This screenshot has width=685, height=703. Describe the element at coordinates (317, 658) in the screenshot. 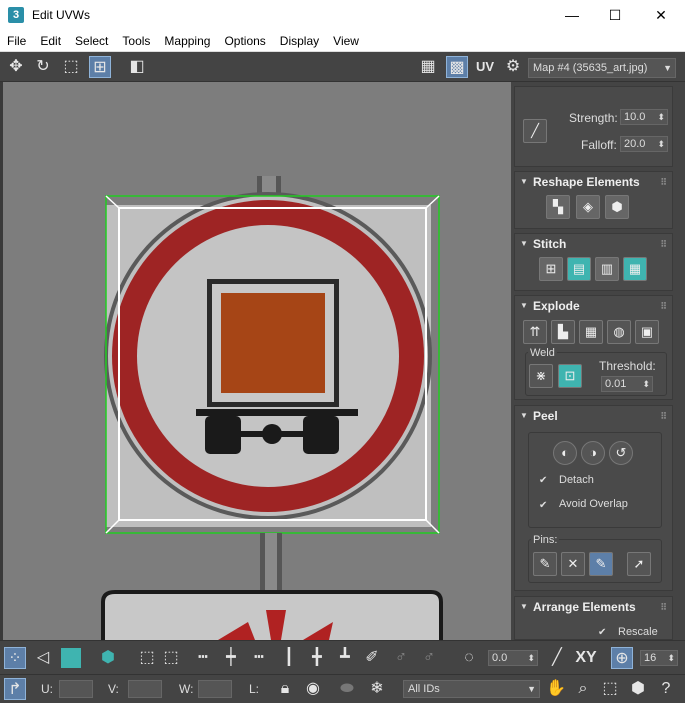

I see `ring-grow-icon: ╋` at that location.